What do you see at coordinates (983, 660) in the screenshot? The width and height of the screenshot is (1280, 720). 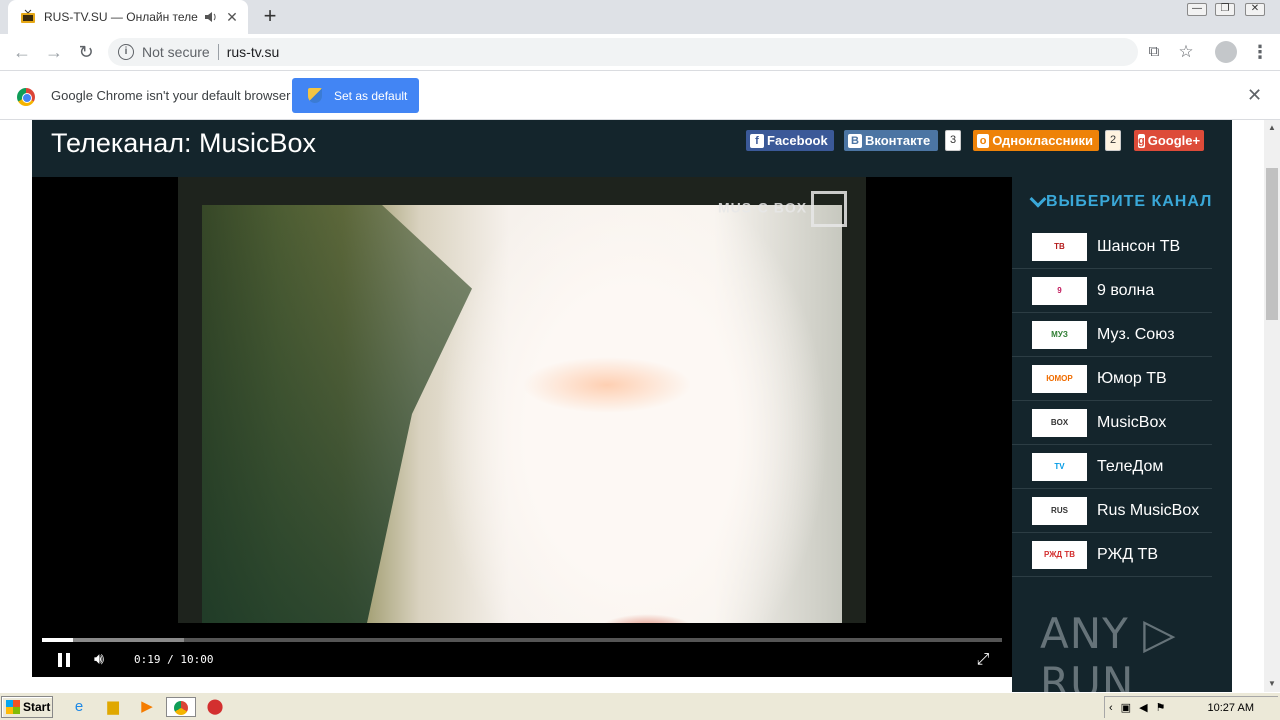 I see `fullscreen-icon: ⤢` at bounding box center [983, 660].